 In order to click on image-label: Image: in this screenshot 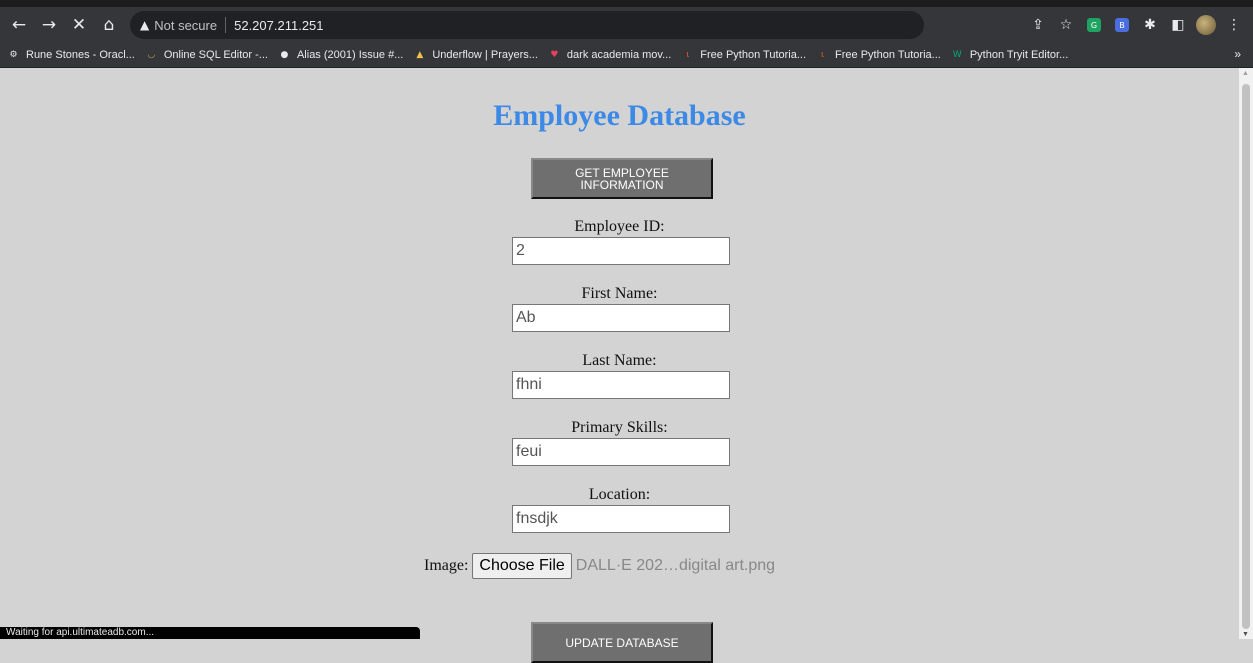, I will do `click(446, 565)`.